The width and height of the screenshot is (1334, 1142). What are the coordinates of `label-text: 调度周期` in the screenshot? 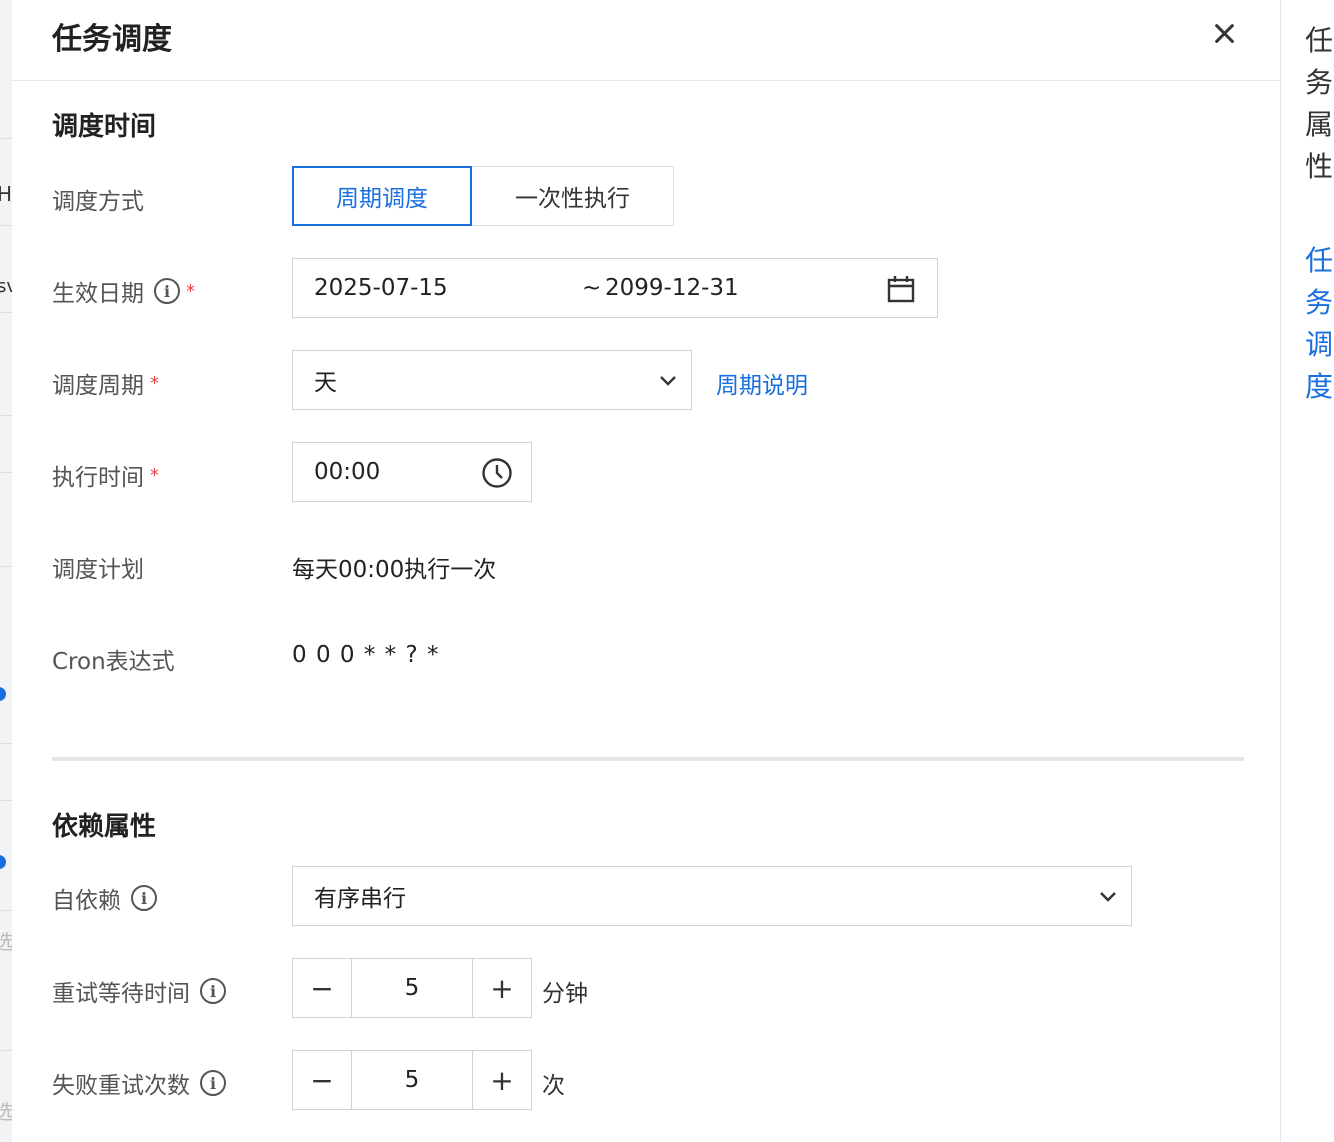 It's located at (98, 386).